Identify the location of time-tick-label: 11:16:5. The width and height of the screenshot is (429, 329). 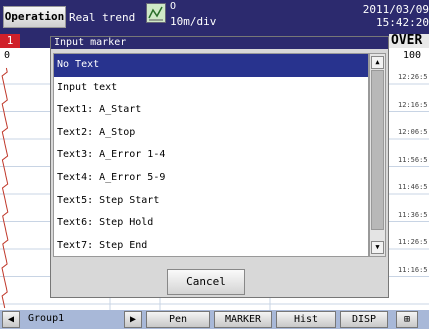
(413, 269).